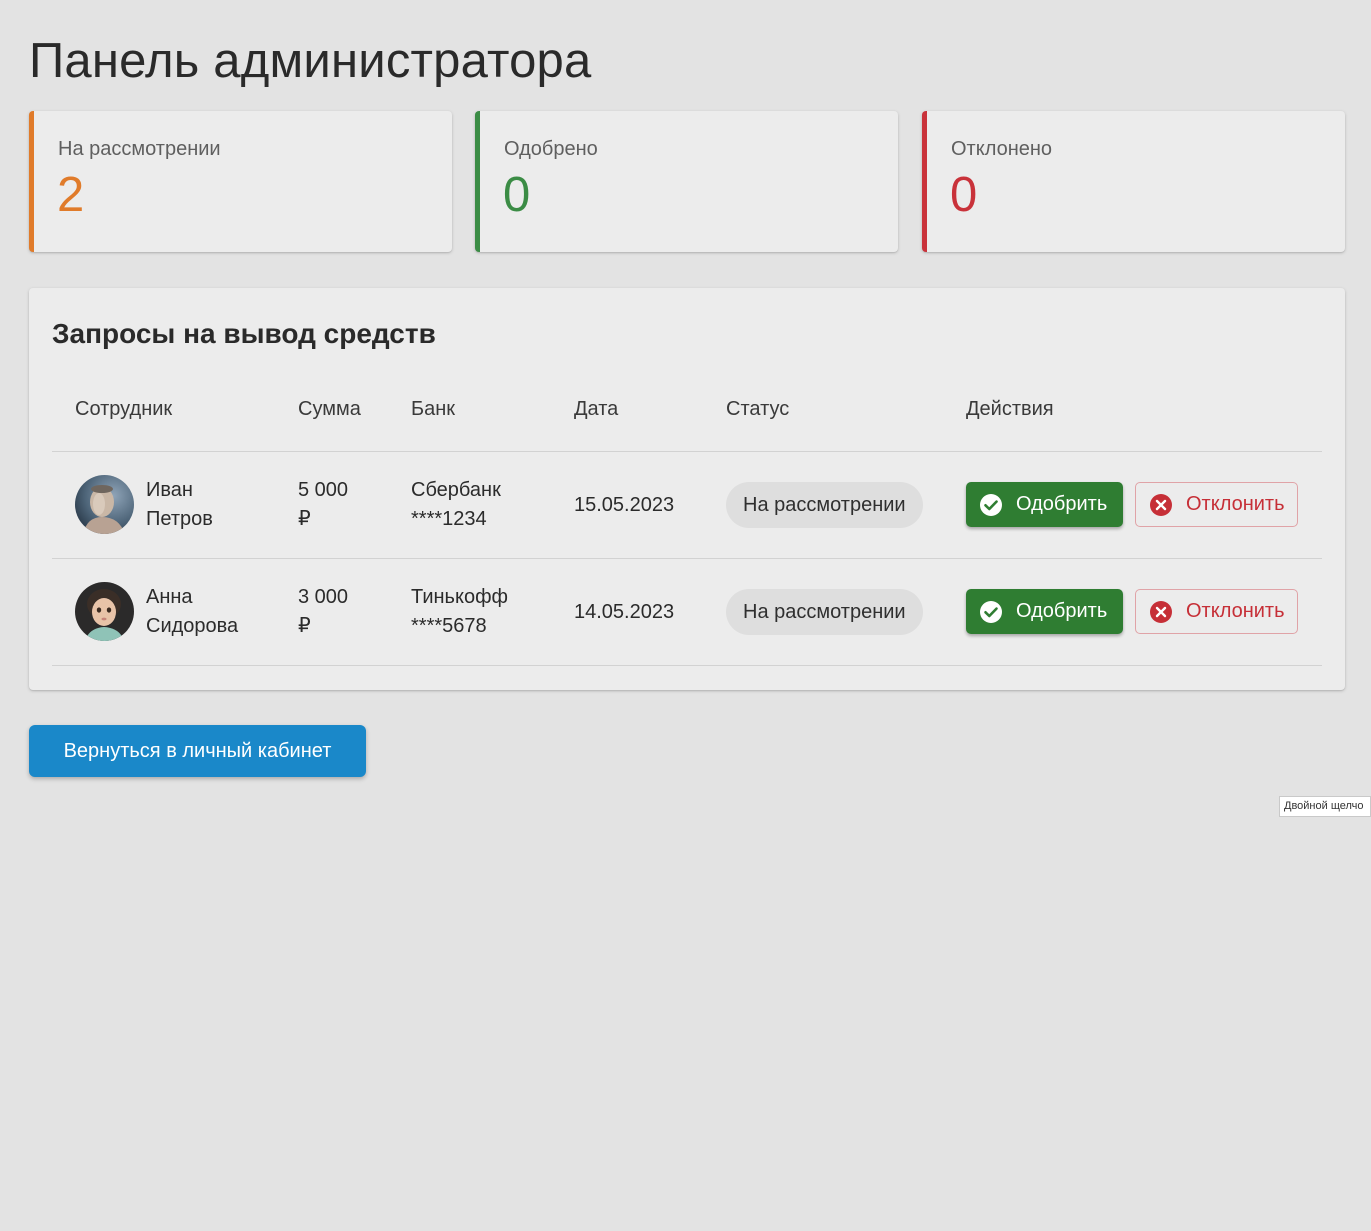 The width and height of the screenshot is (1371, 1231). I want to click on amount-value: 3 000, so click(323, 597).